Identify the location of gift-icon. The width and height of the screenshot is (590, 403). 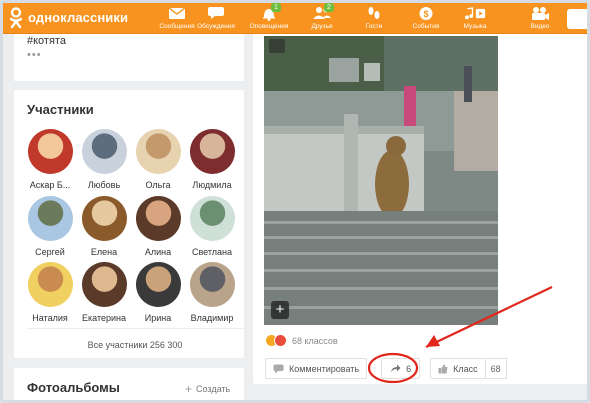
(277, 46).